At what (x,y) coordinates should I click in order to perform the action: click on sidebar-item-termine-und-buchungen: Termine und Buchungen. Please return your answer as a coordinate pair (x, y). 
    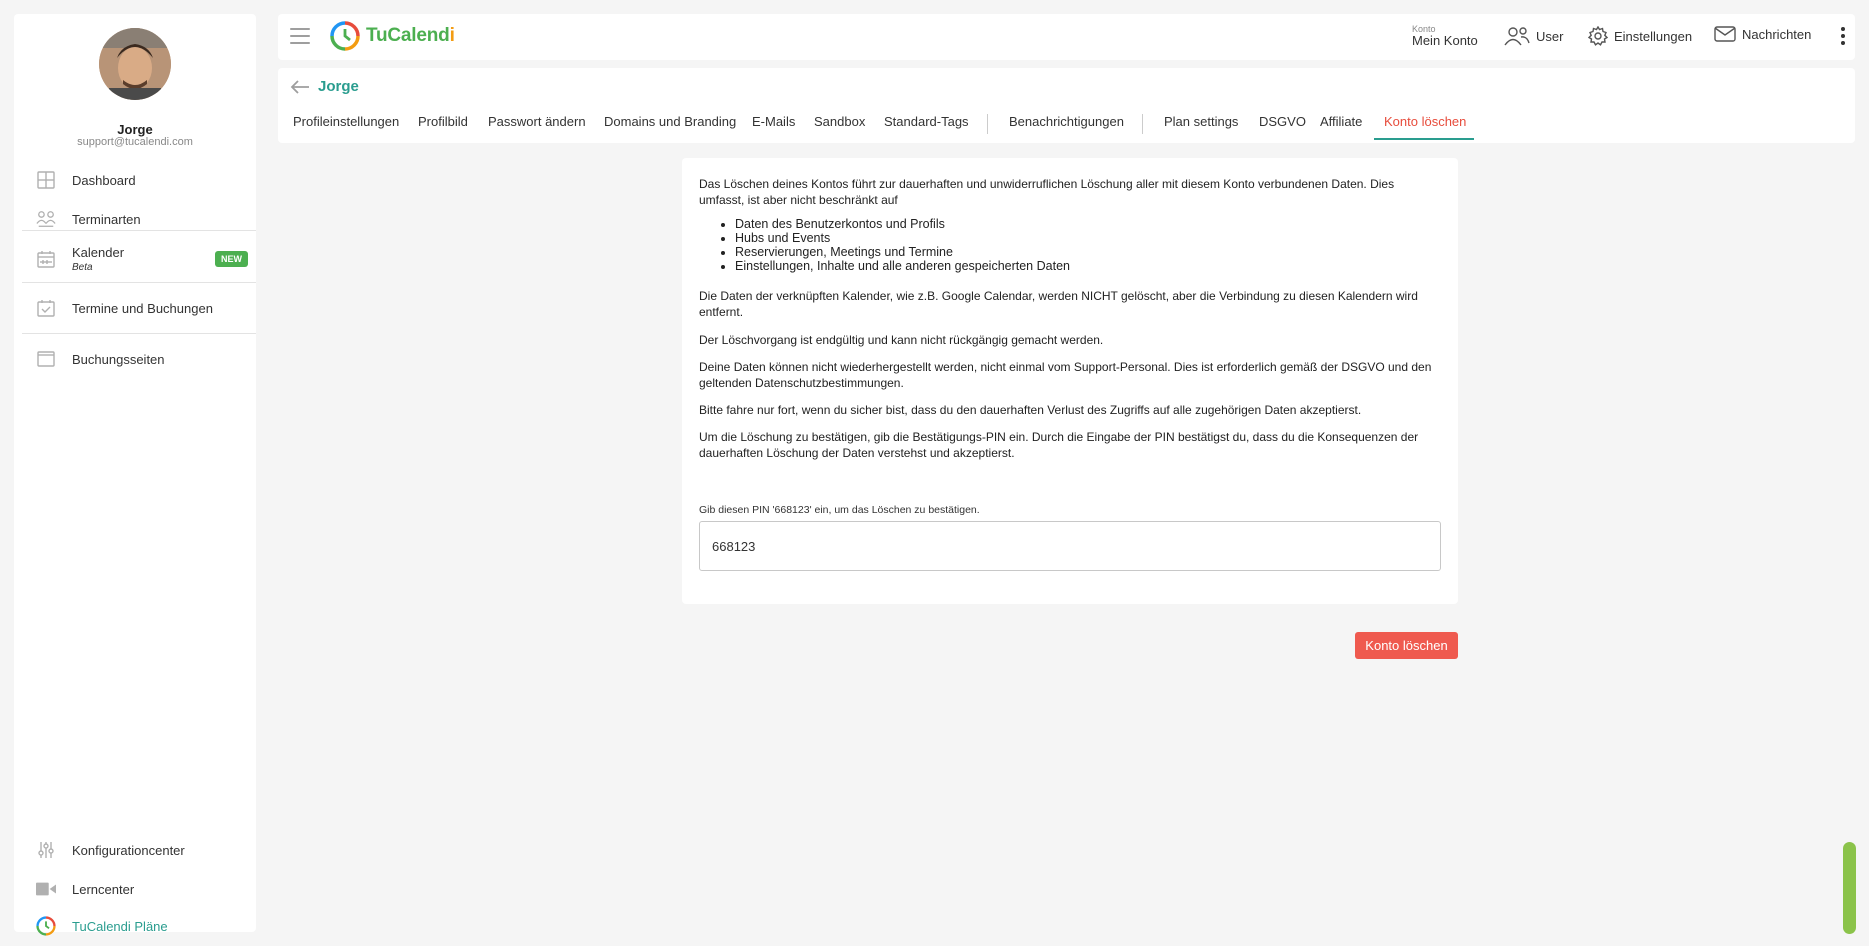
    Looking at the image, I should click on (135, 308).